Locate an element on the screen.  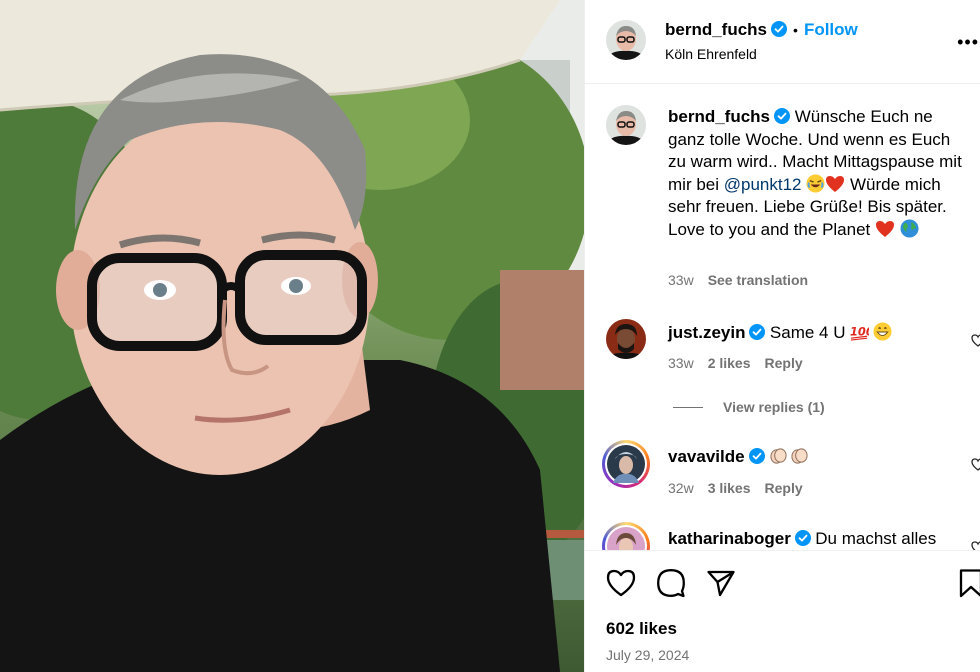
author-avatar is located at coordinates (626, 40).